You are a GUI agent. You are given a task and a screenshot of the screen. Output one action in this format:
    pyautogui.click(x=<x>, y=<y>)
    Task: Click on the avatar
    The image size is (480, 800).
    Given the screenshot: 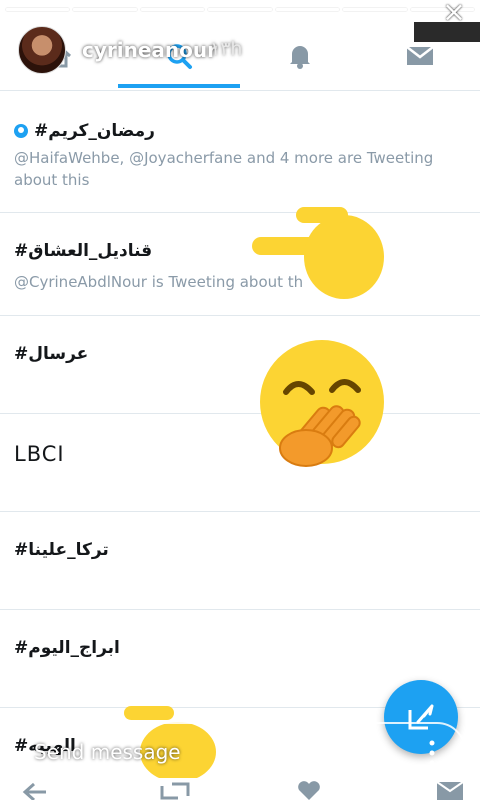 What is the action you would take?
    pyautogui.click(x=42, y=50)
    